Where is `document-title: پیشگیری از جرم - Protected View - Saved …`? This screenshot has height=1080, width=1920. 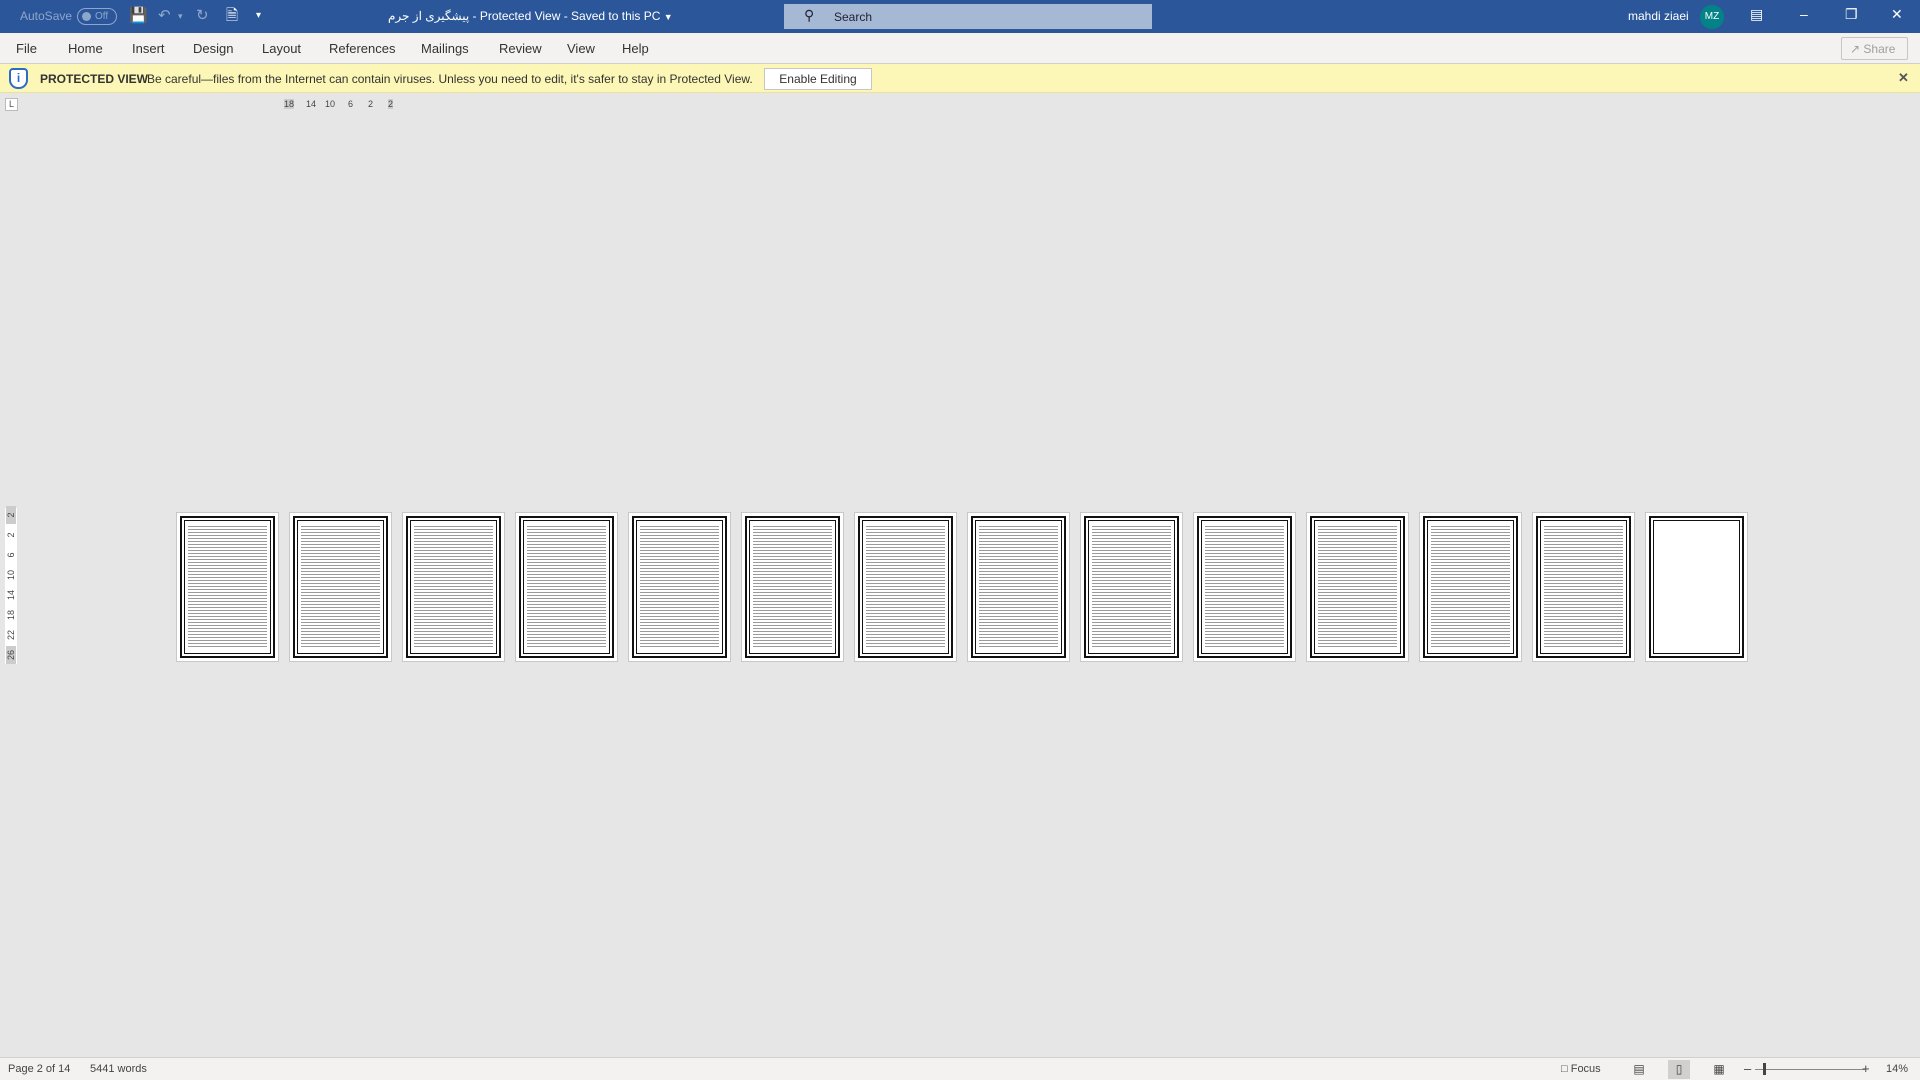 document-title: پیشگیری از جرم - Protected View - Saved … is located at coordinates (530, 16).